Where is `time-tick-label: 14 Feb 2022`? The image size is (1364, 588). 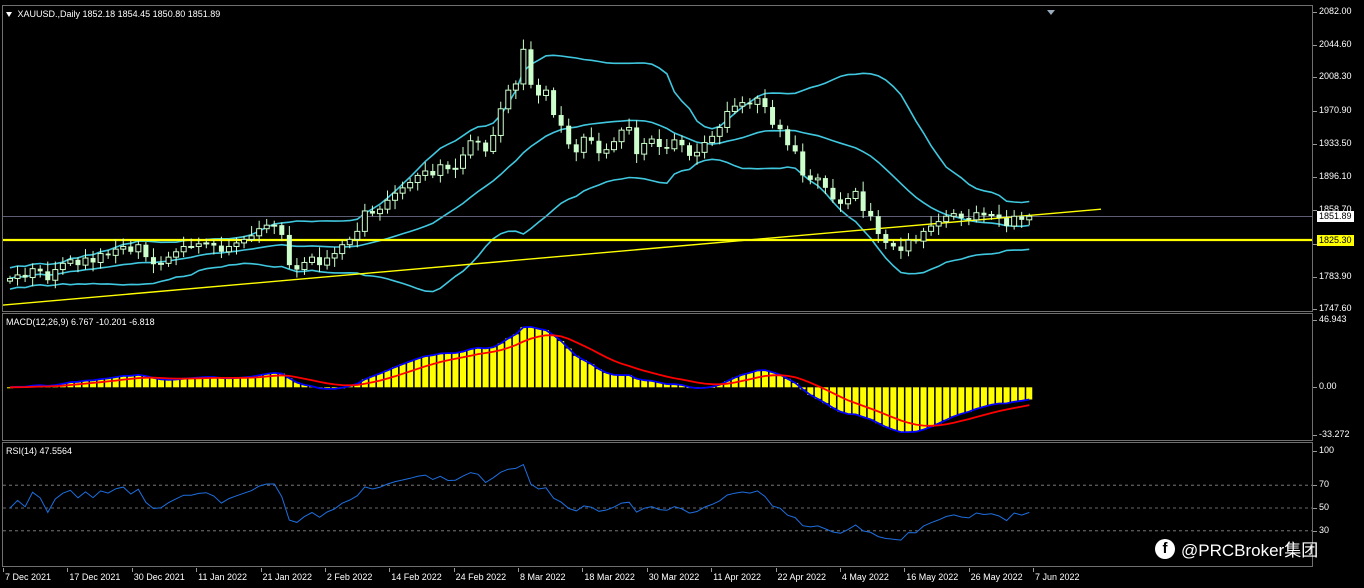
time-tick-label: 14 Feb 2022 is located at coordinates (416, 577).